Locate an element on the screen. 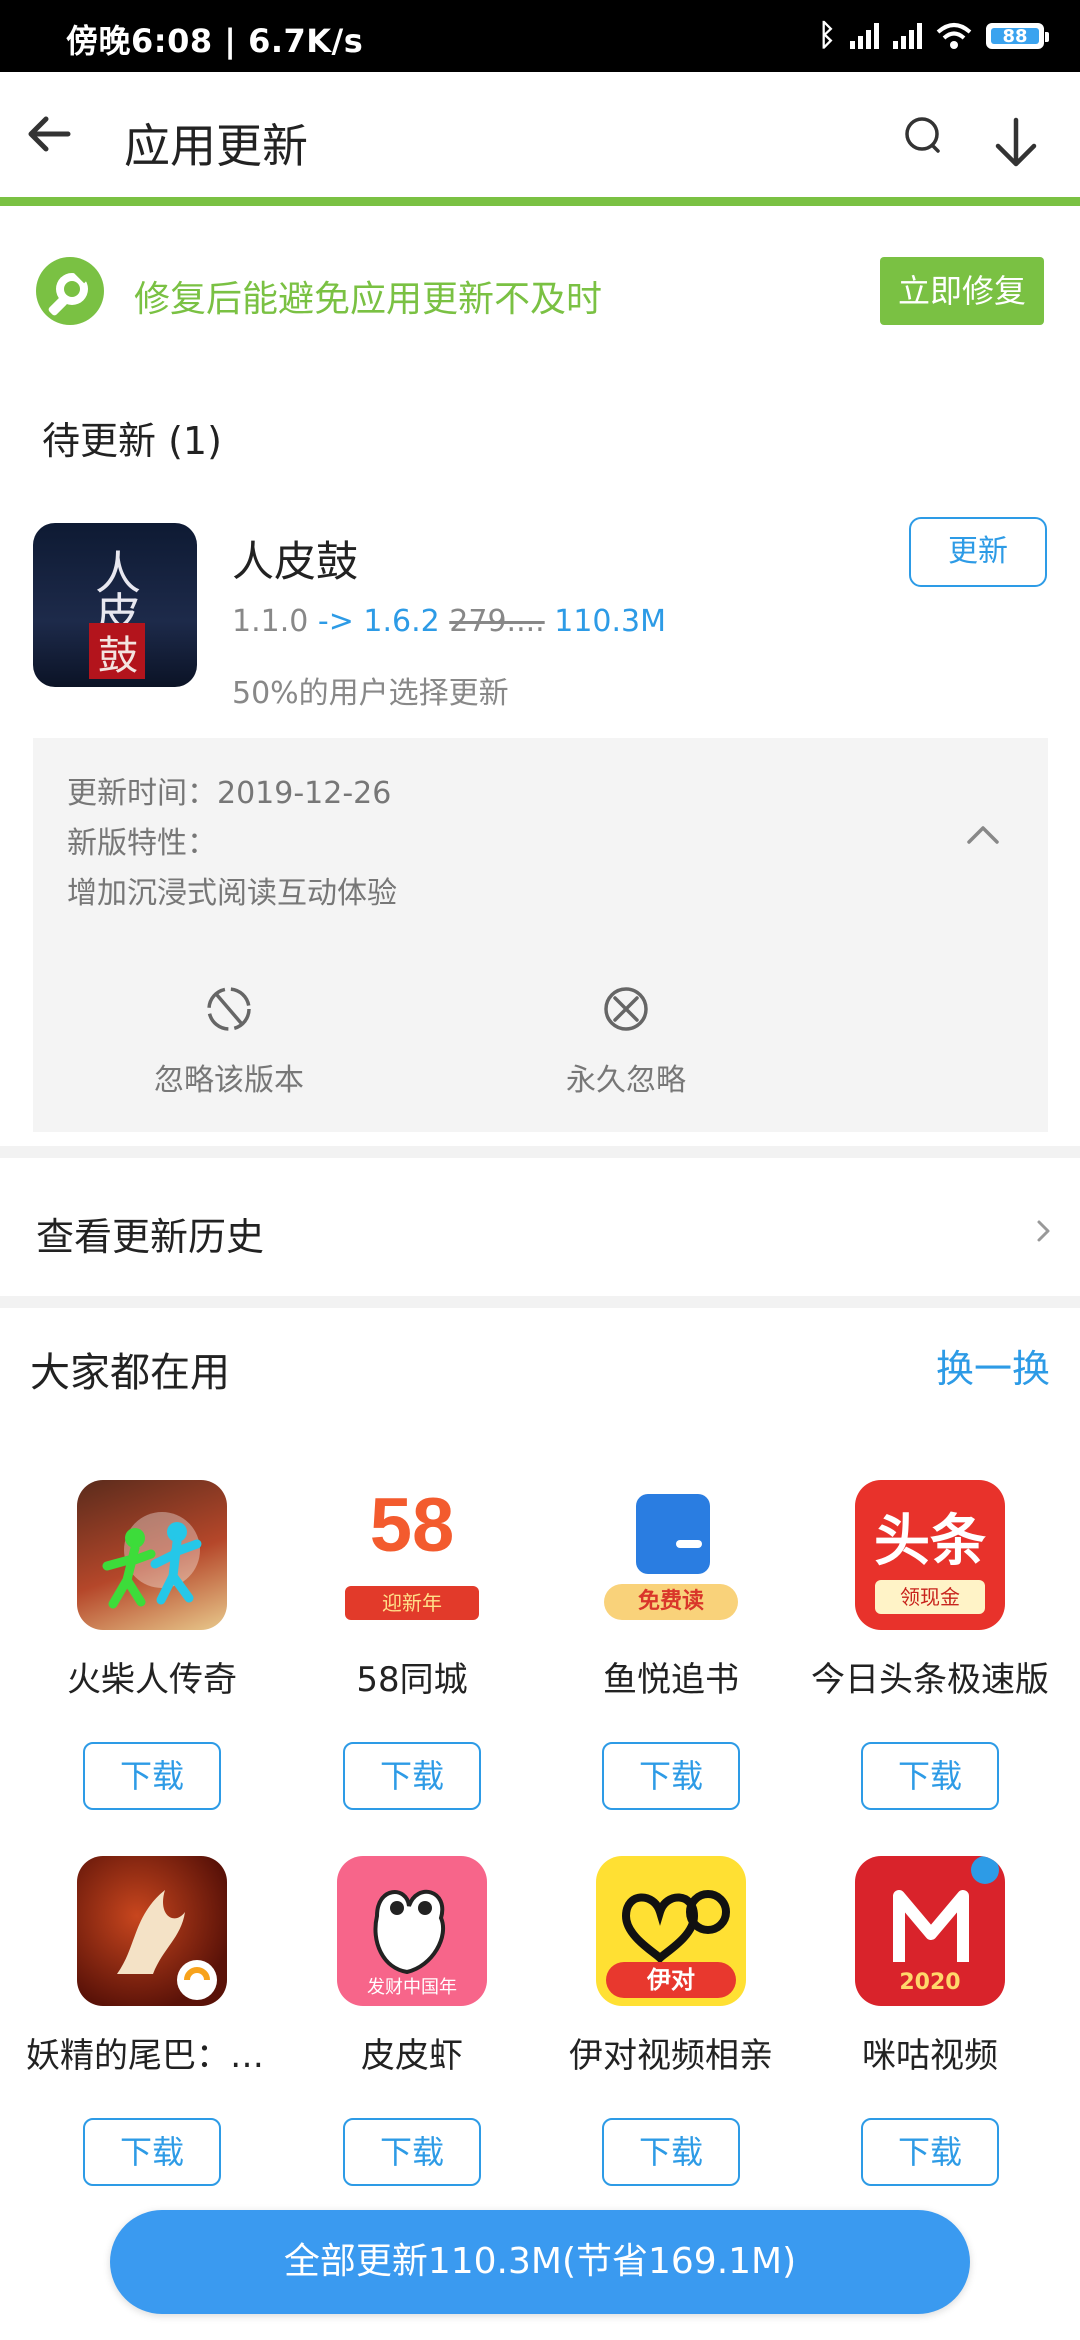 This screenshot has height=2340, width=1080. update-size: 110.3M is located at coordinates (610, 621).